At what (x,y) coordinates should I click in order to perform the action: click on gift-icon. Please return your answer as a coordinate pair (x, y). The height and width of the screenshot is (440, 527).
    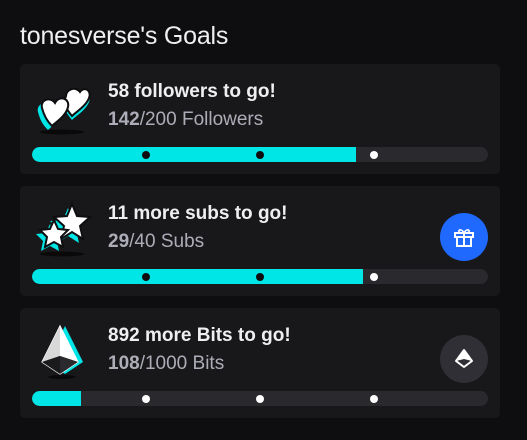
    Looking at the image, I should click on (464, 238).